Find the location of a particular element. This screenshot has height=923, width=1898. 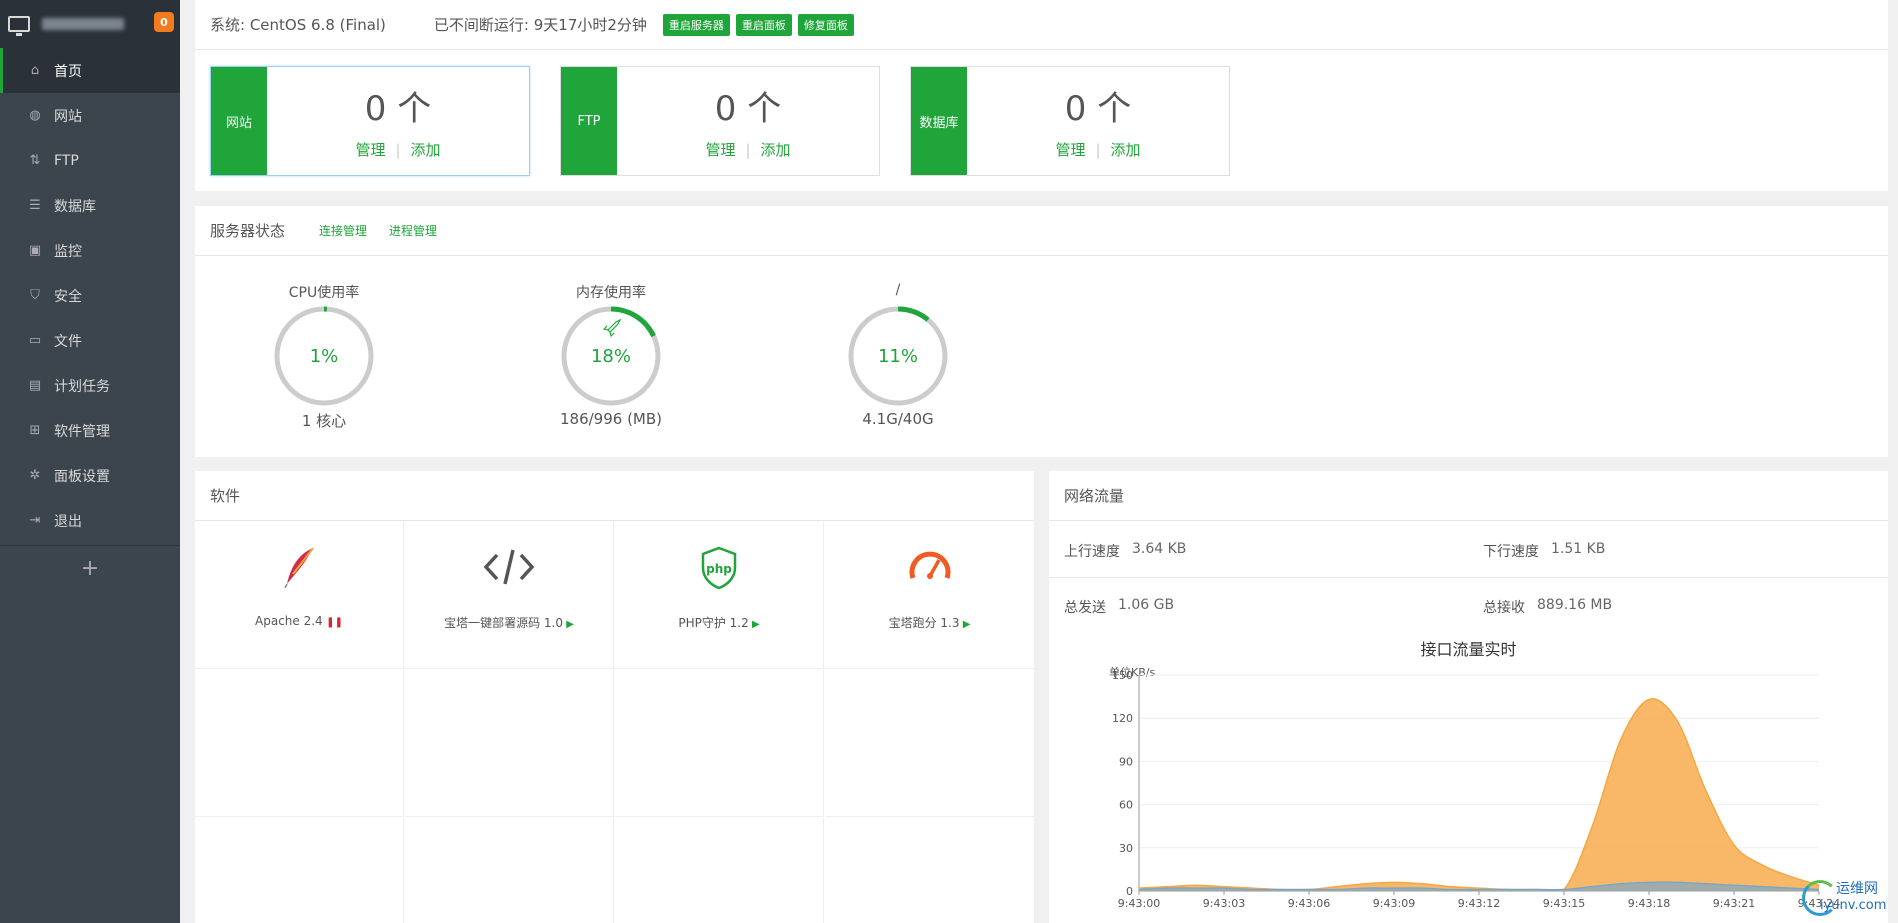

ftp-card: FTP 0 个 管理 | 添加 is located at coordinates (720, 121).